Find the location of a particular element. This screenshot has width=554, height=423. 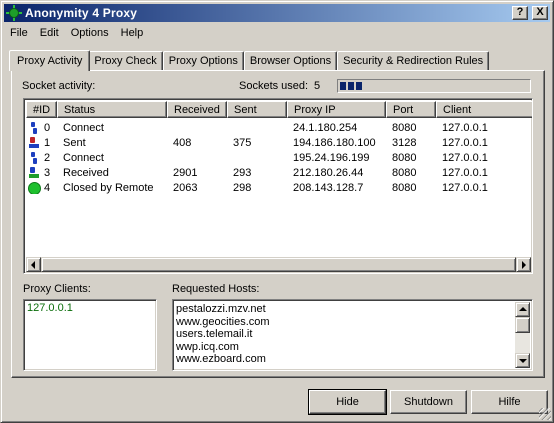

cell-text: 212.180.26.44 is located at coordinates (328, 172).